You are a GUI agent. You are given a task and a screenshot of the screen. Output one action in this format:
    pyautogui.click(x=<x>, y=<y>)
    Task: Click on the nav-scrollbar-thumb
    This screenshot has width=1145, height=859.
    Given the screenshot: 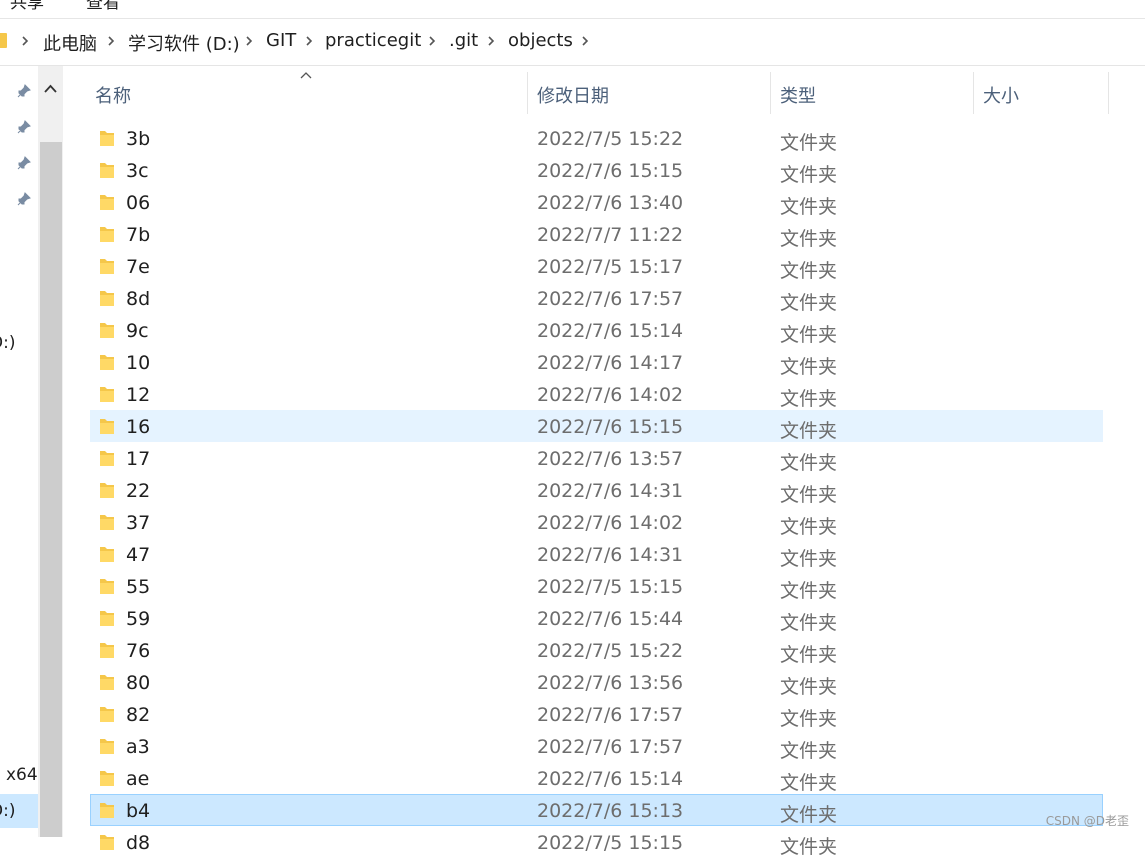 What is the action you would take?
    pyautogui.click(x=51, y=489)
    